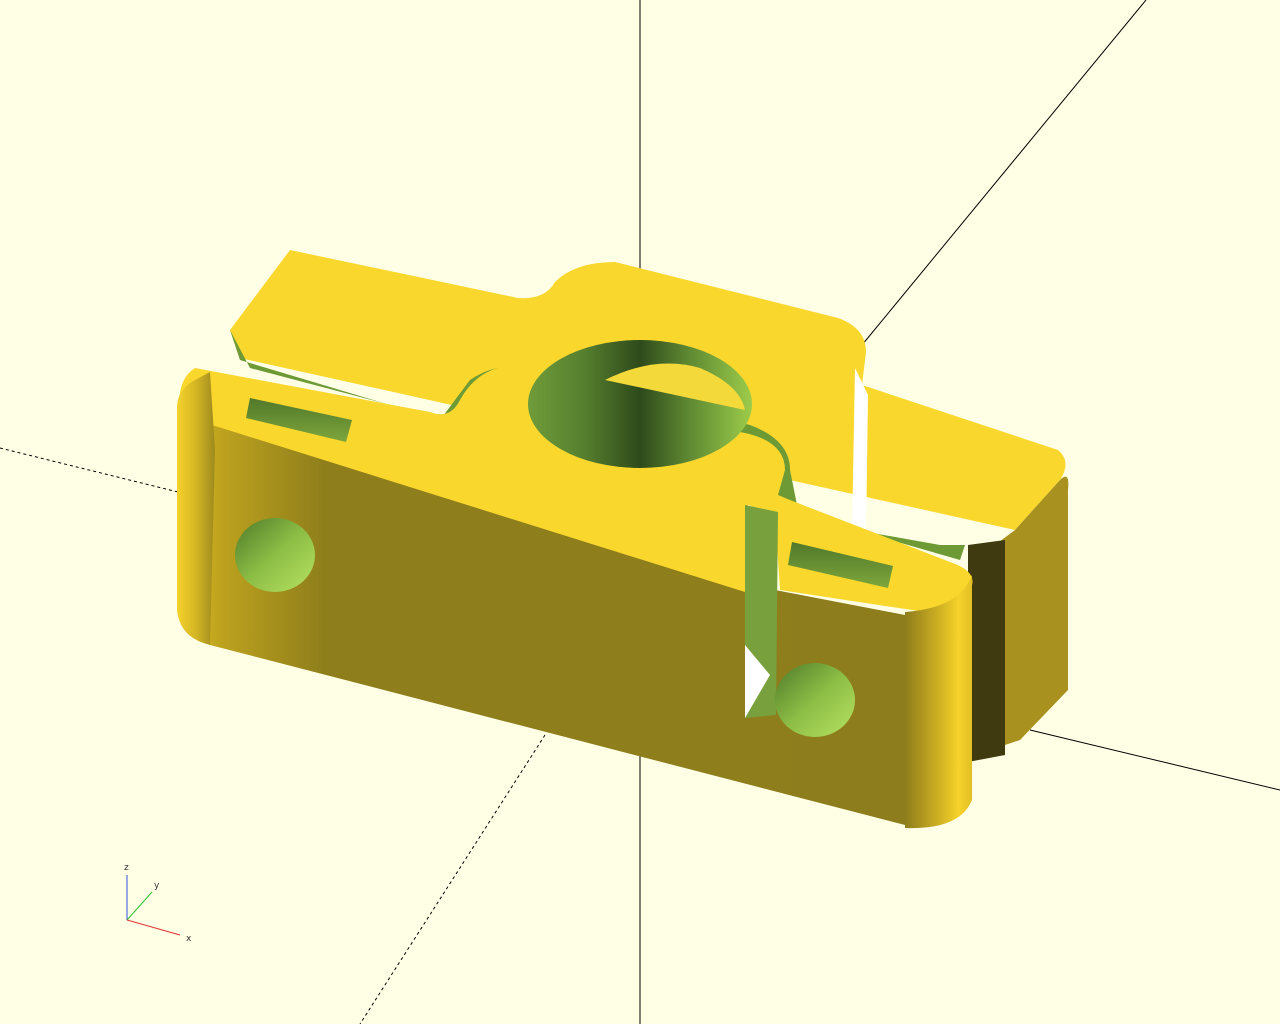  Describe the element at coordinates (938, 702) in the screenshot. I see `right-cap` at that location.